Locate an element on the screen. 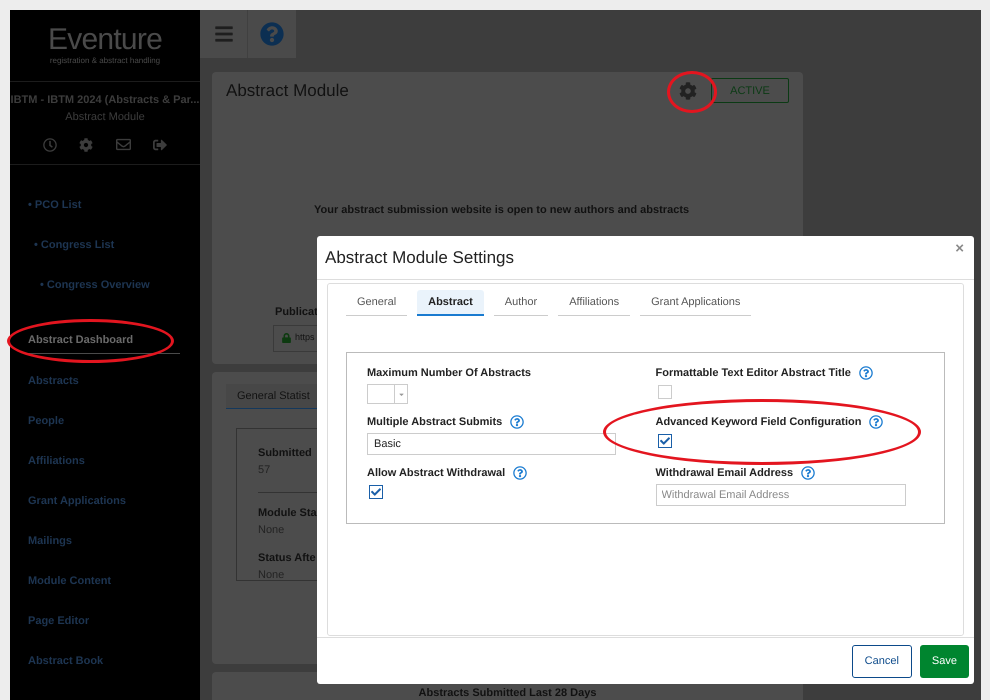 This screenshot has width=990, height=700. publication-label: Publicat is located at coordinates (297, 312).